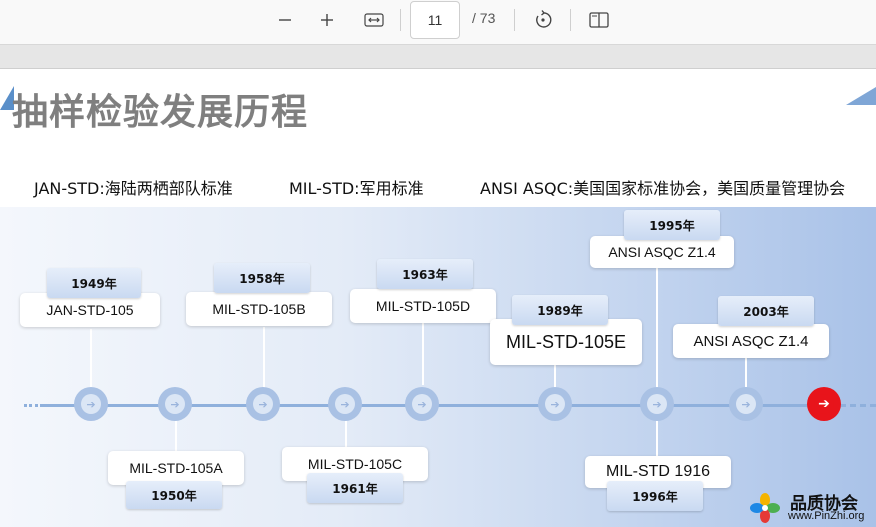 Image resolution: width=876 pixels, height=527 pixels. What do you see at coordinates (262, 278) in the screenshot?
I see `milestone-year: 1958年` at bounding box center [262, 278].